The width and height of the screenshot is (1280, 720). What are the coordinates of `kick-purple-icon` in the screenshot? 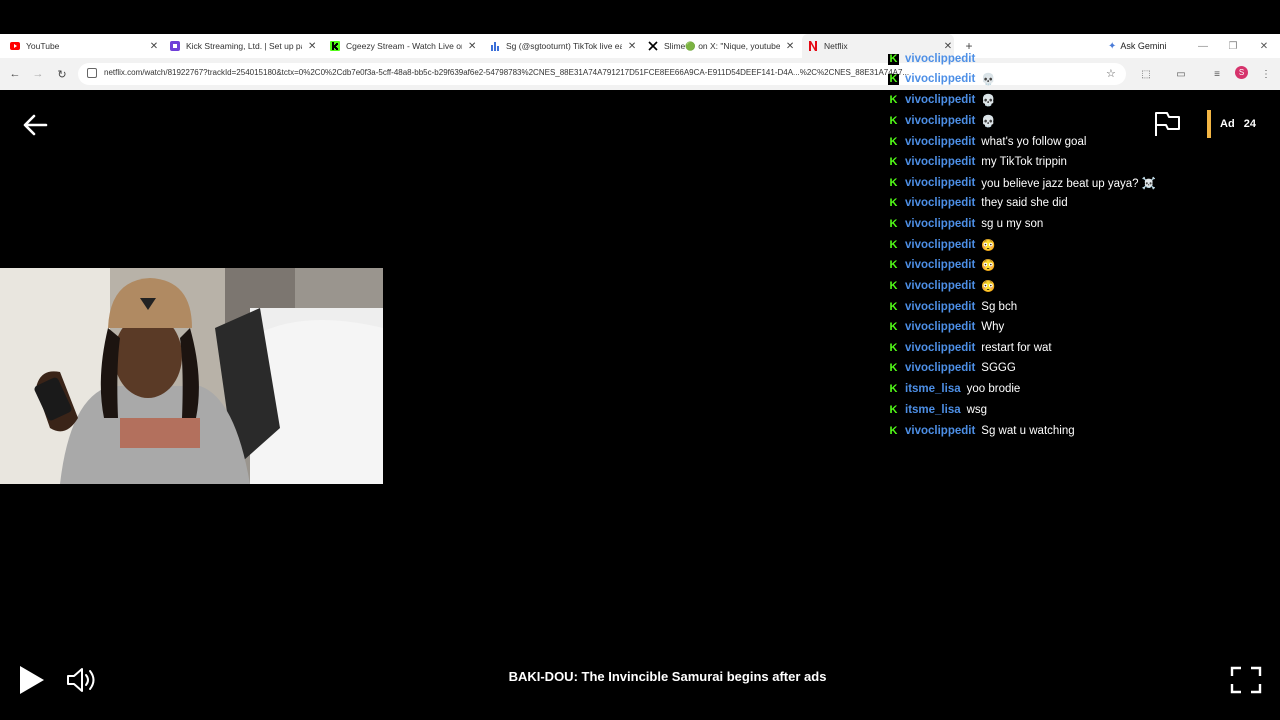 It's located at (175, 46).